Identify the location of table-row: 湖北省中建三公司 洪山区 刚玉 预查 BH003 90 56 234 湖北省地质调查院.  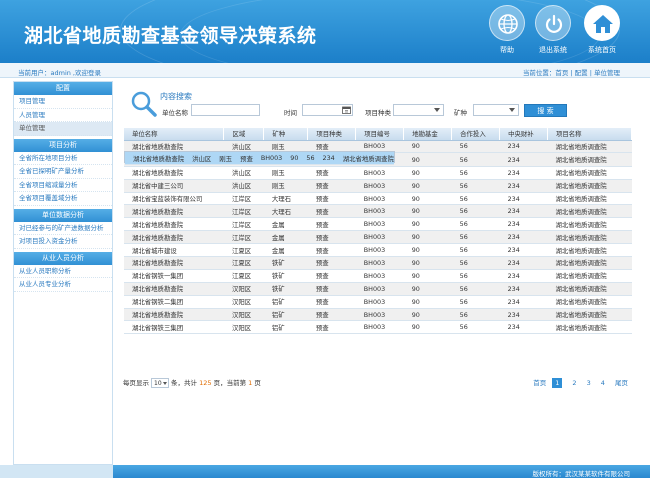
(378, 186).